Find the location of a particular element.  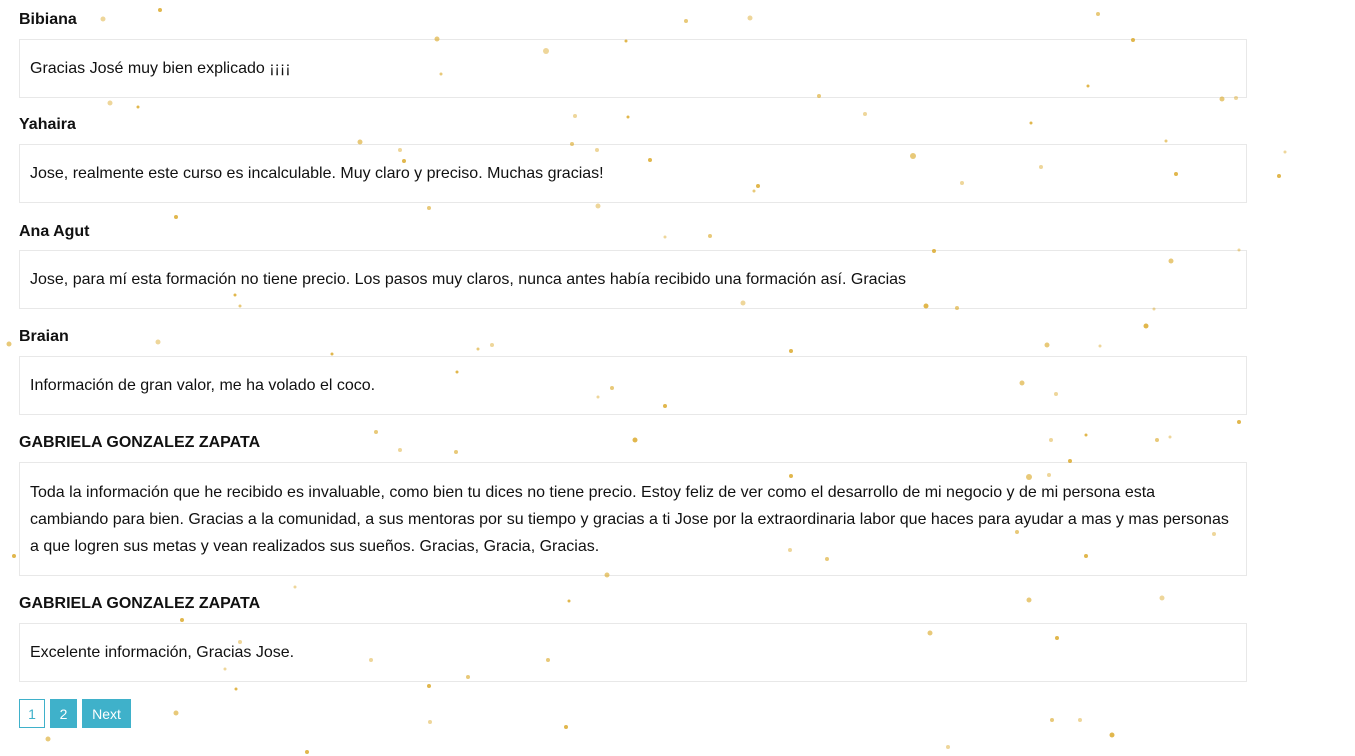

page-2-link: 2 is located at coordinates (63, 713).